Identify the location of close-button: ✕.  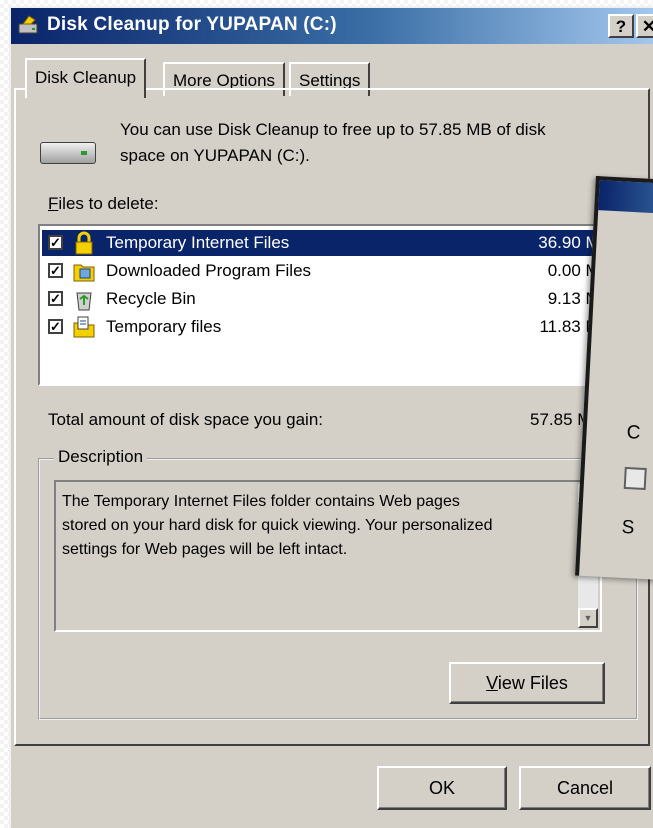
(644, 26).